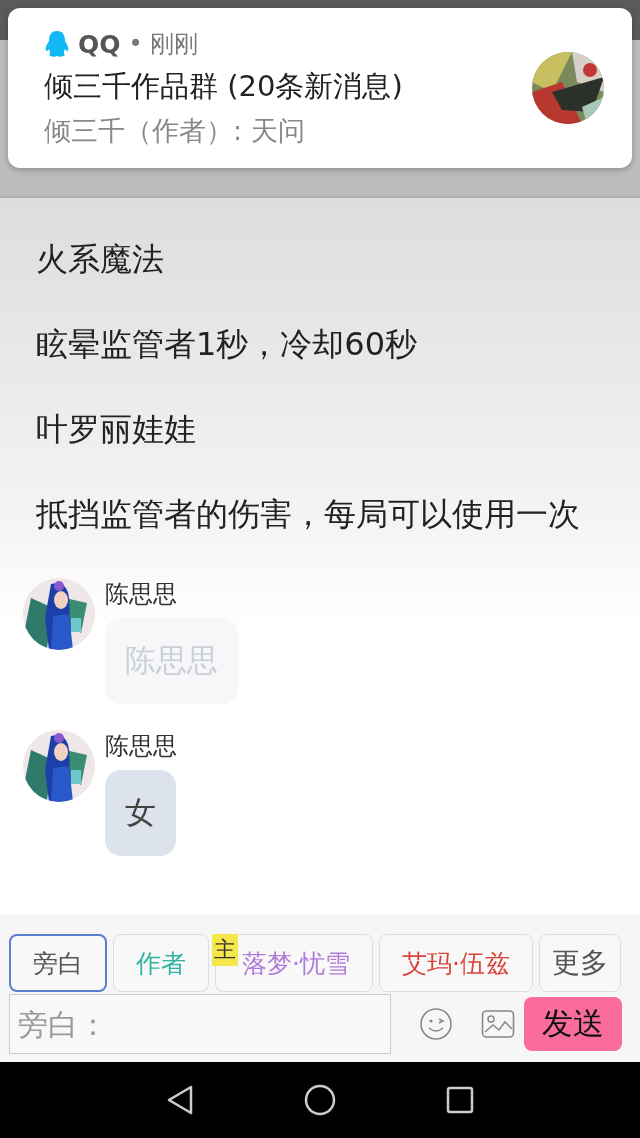 Image resolution: width=640 pixels, height=1138 pixels. I want to click on notification-preview: 倾三千（作者）: 天问, so click(175, 131).